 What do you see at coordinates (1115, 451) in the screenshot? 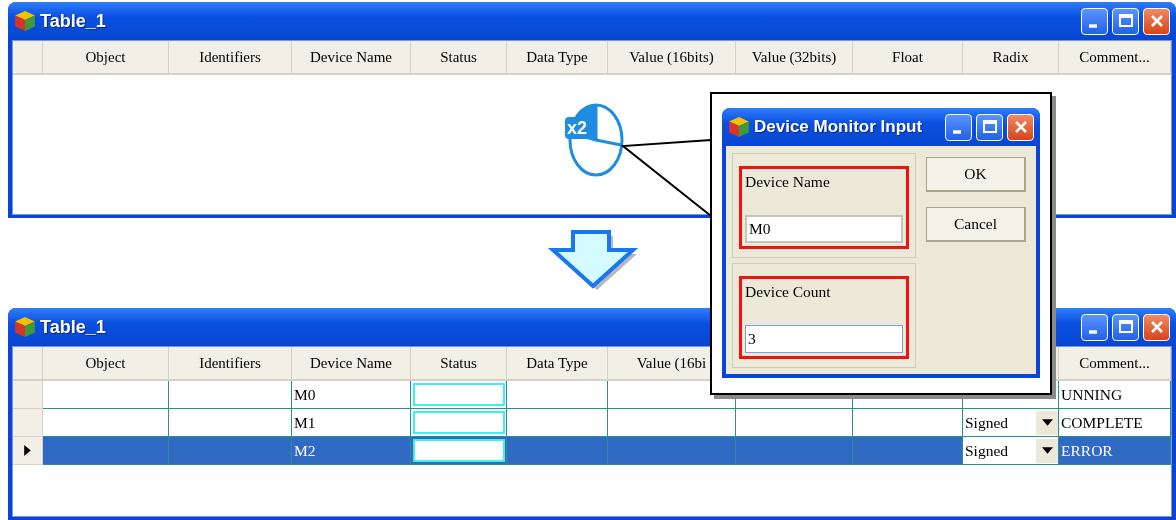
I see `table-cell: ERROR` at bounding box center [1115, 451].